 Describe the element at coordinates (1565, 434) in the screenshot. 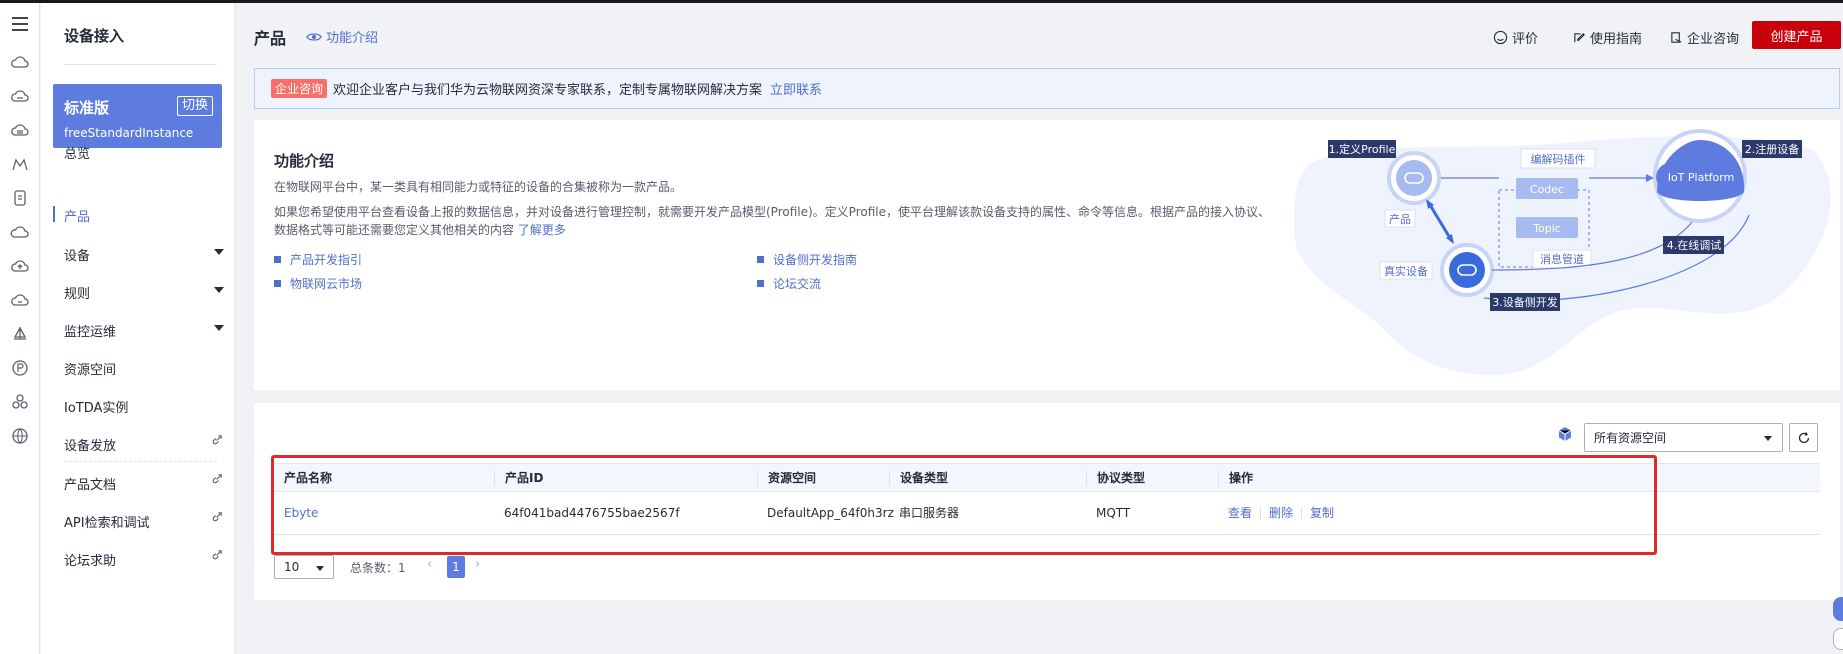

I see `cube-icon` at that location.